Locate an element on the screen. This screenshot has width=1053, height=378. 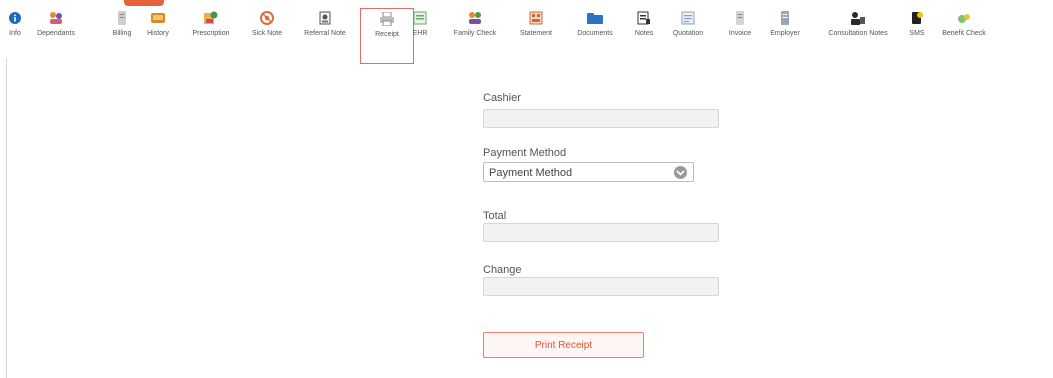
toolbar-item-ehr: EHR is located at coordinates (420, 30).